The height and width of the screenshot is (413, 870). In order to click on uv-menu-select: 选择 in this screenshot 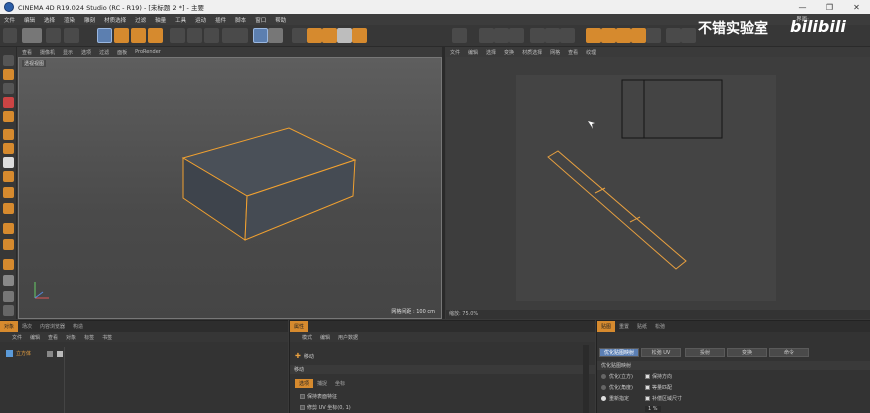, I will do `click(491, 52)`.